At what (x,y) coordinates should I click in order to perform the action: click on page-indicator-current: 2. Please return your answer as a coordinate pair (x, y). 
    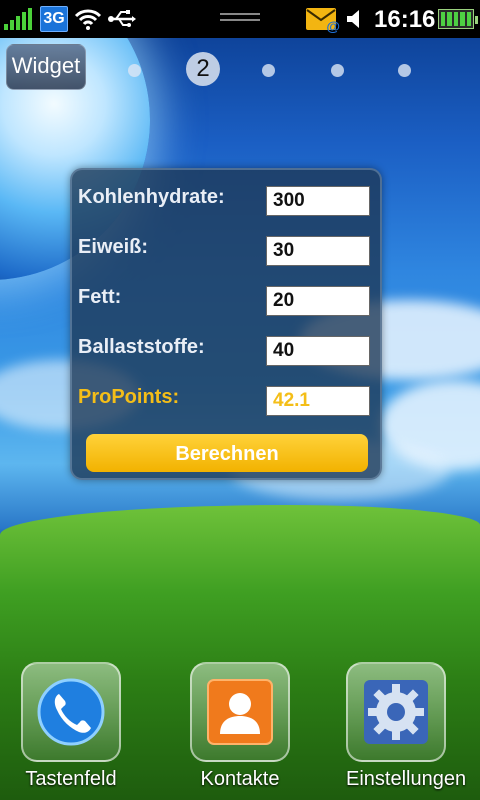
    Looking at the image, I should click on (203, 69).